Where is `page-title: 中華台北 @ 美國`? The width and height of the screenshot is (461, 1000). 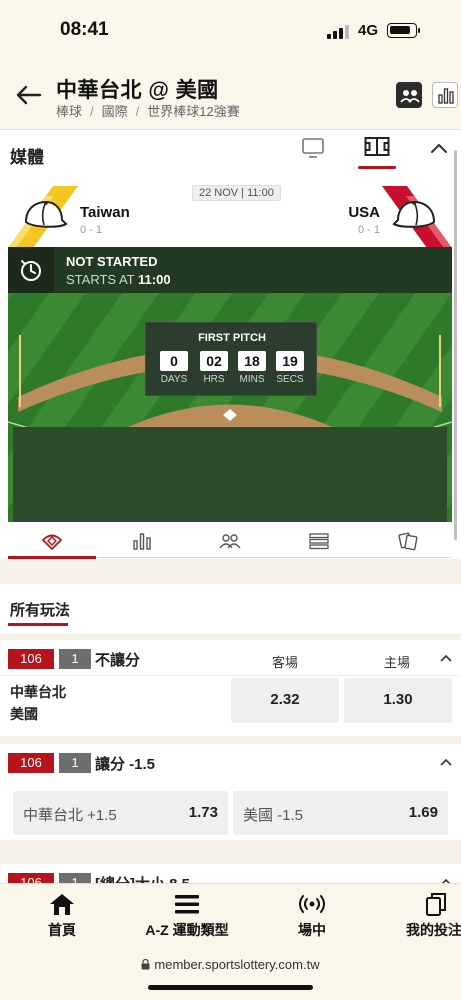 page-title: 中華台北 @ 美國 is located at coordinates (137, 90).